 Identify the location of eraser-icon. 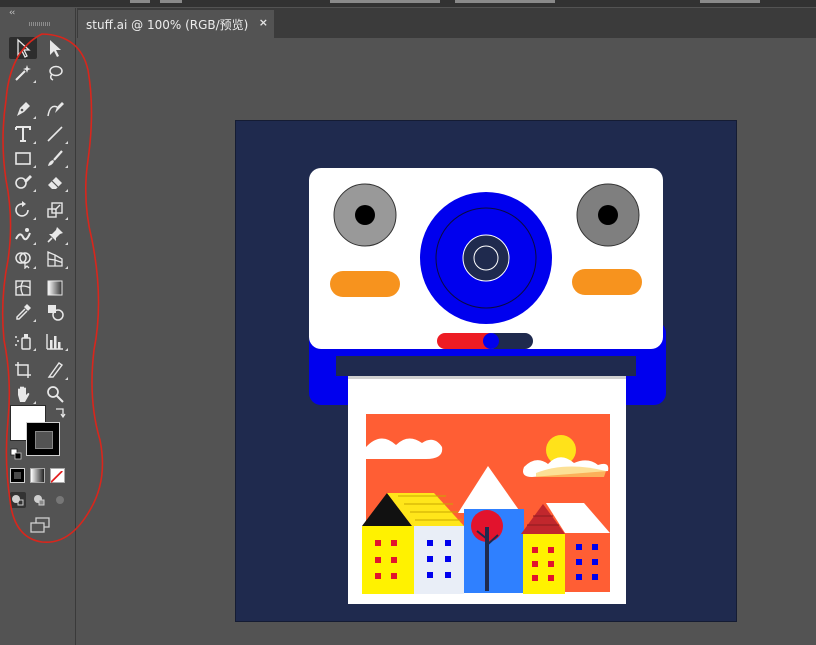
(55, 183).